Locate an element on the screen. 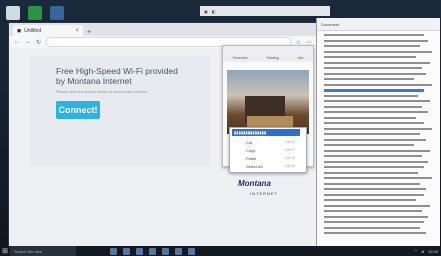 The image size is (441, 256). forward-icon: → is located at coordinates (28, 42).